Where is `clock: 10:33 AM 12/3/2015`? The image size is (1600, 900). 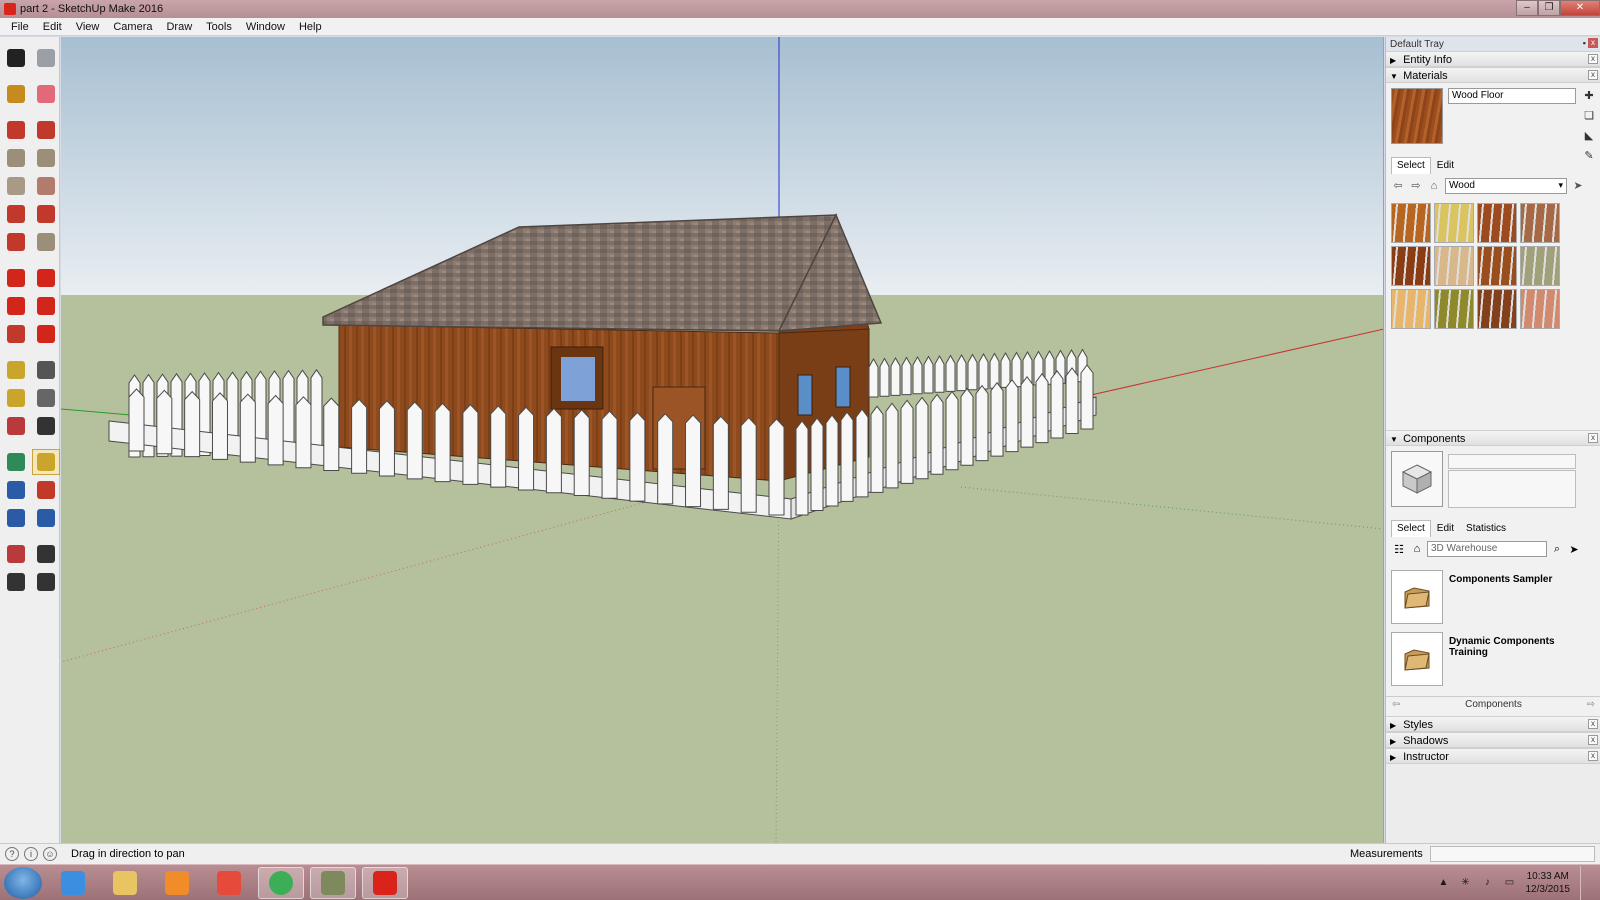
clock: 10:33 AM 12/3/2015 is located at coordinates (1548, 883).